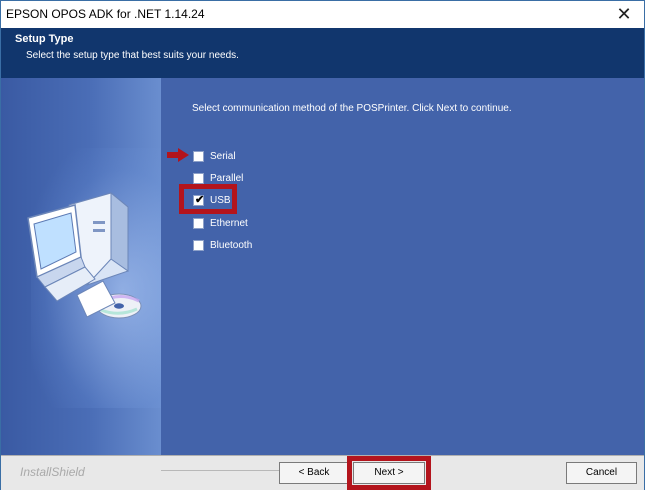  Describe the element at coordinates (220, 470) in the screenshot. I see `footer-divider` at that location.